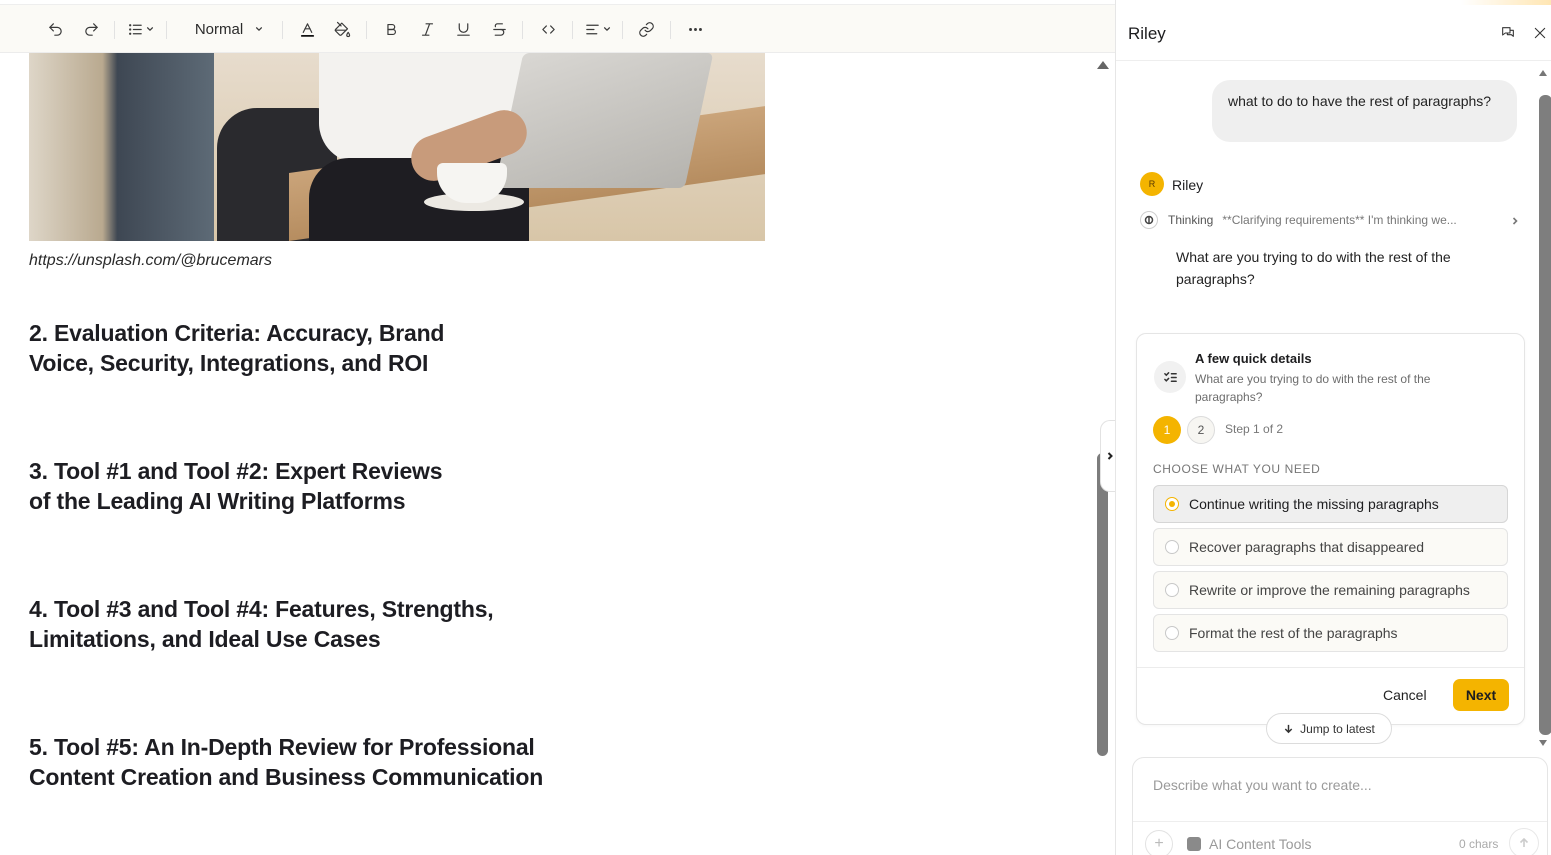 The width and height of the screenshot is (1551, 855). I want to click on image-caption: https://unsplash.com/@brucemars, so click(150, 261).